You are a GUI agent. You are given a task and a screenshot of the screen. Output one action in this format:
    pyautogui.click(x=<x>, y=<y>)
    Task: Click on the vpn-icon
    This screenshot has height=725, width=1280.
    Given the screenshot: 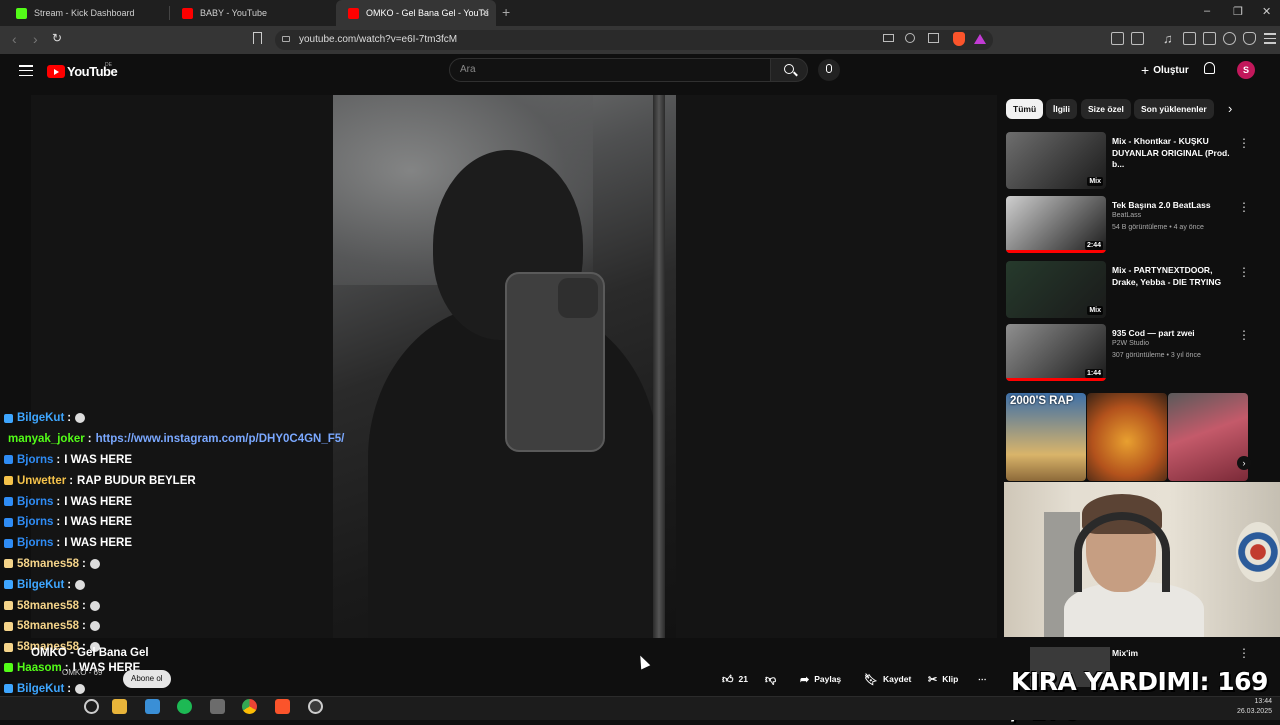 What is the action you would take?
    pyautogui.click(x=1249, y=38)
    